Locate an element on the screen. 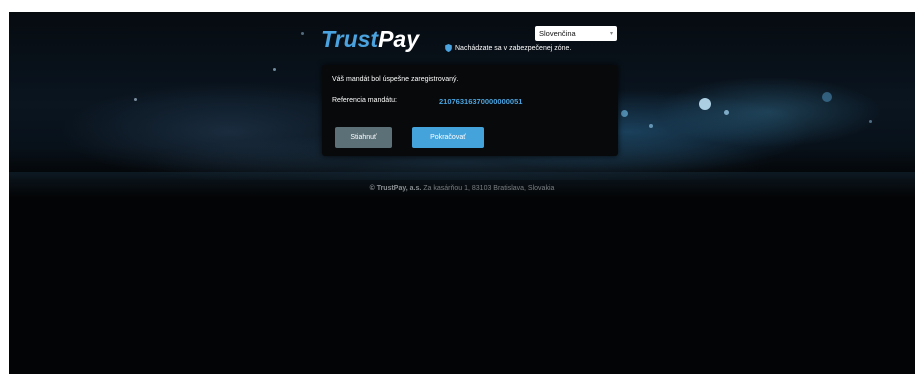 The width and height of the screenshot is (924, 374). trustpay-logo: TrustPay is located at coordinates (370, 39).